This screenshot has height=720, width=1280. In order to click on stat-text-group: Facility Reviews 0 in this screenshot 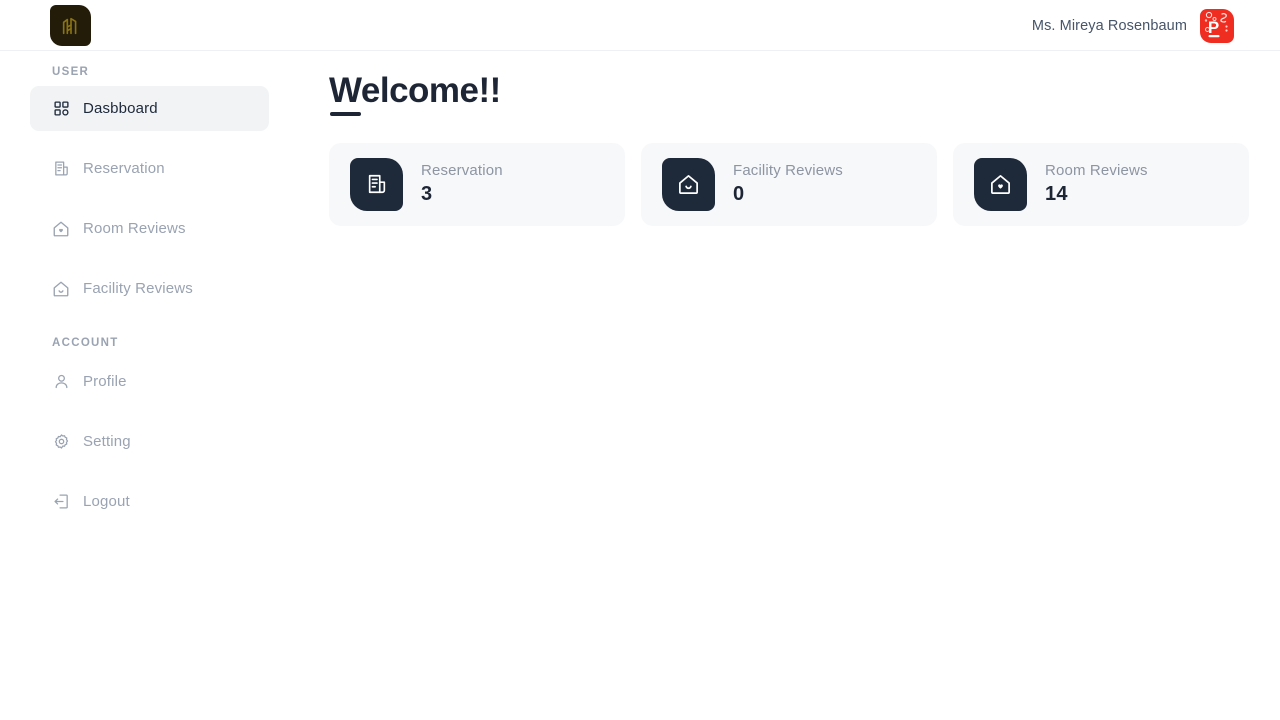, I will do `click(788, 184)`.